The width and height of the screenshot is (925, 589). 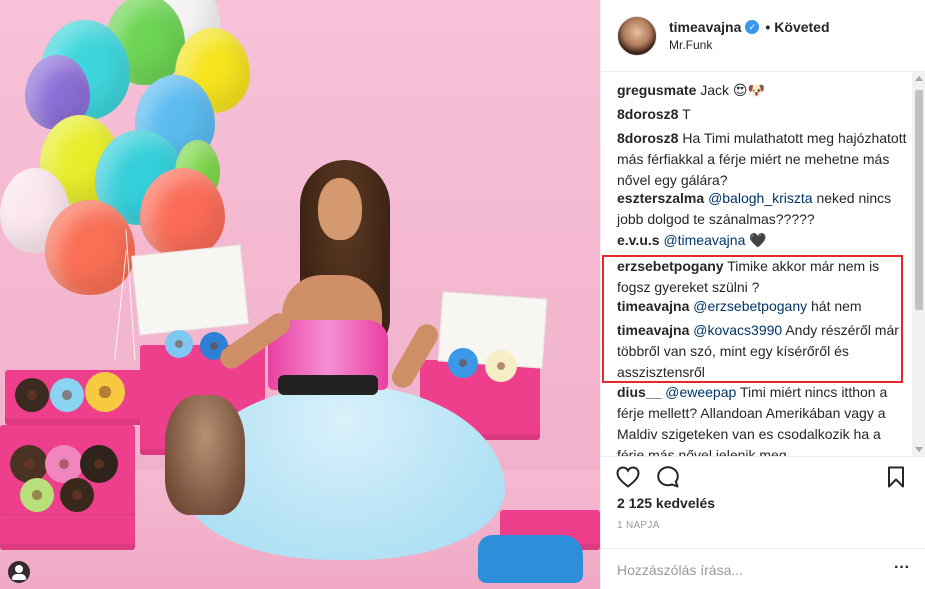 I want to click on belt, so click(x=328, y=385).